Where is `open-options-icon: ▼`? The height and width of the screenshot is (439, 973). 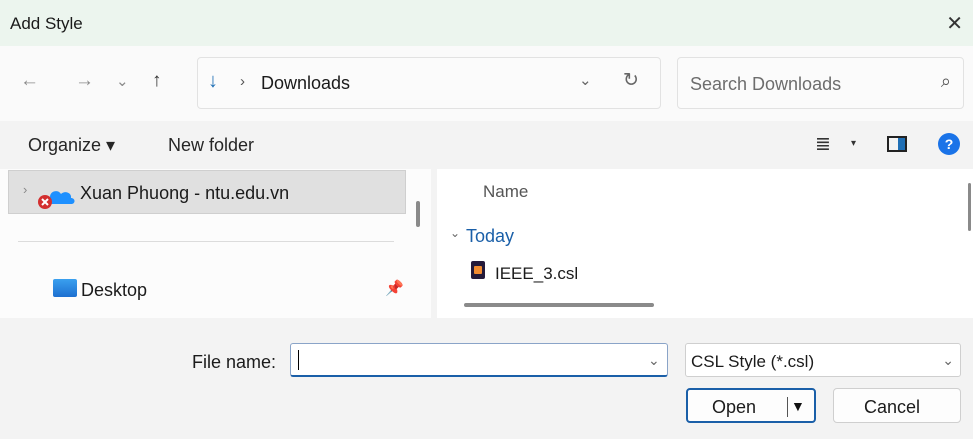 open-options-icon: ▼ is located at coordinates (798, 406).